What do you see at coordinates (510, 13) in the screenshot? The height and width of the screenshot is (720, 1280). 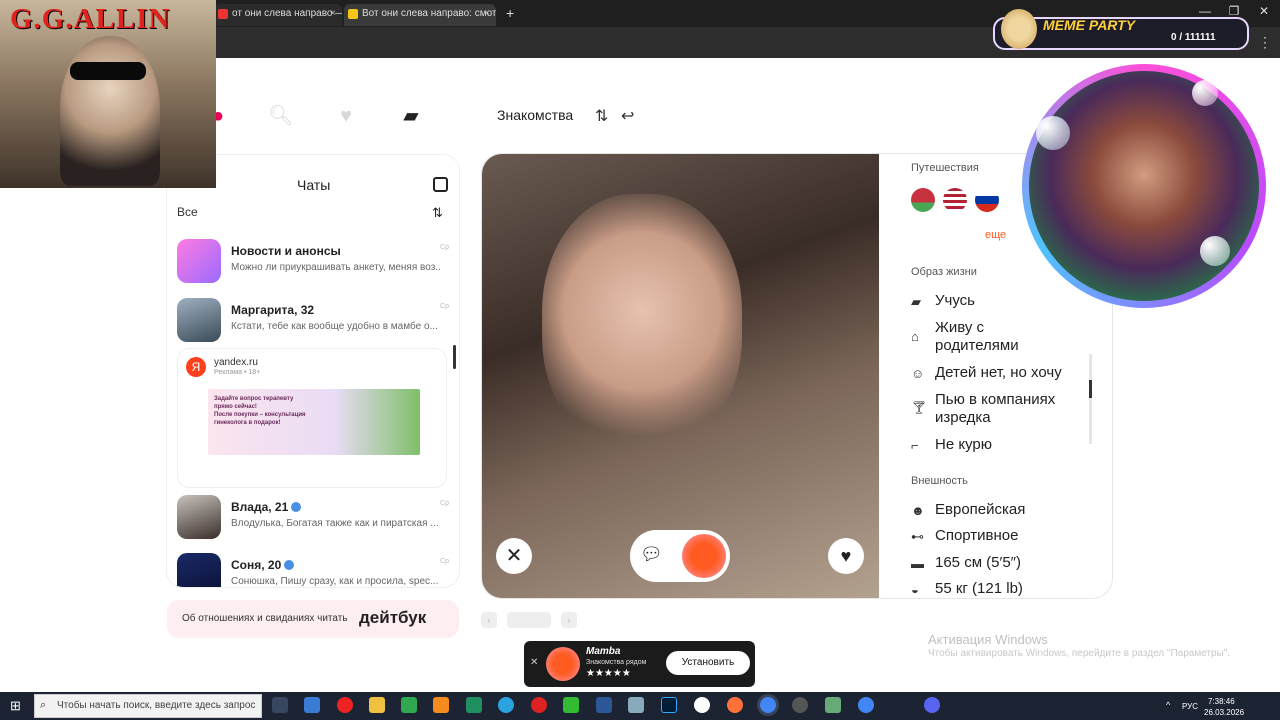 I see `new-tab-button: +` at bounding box center [510, 13].